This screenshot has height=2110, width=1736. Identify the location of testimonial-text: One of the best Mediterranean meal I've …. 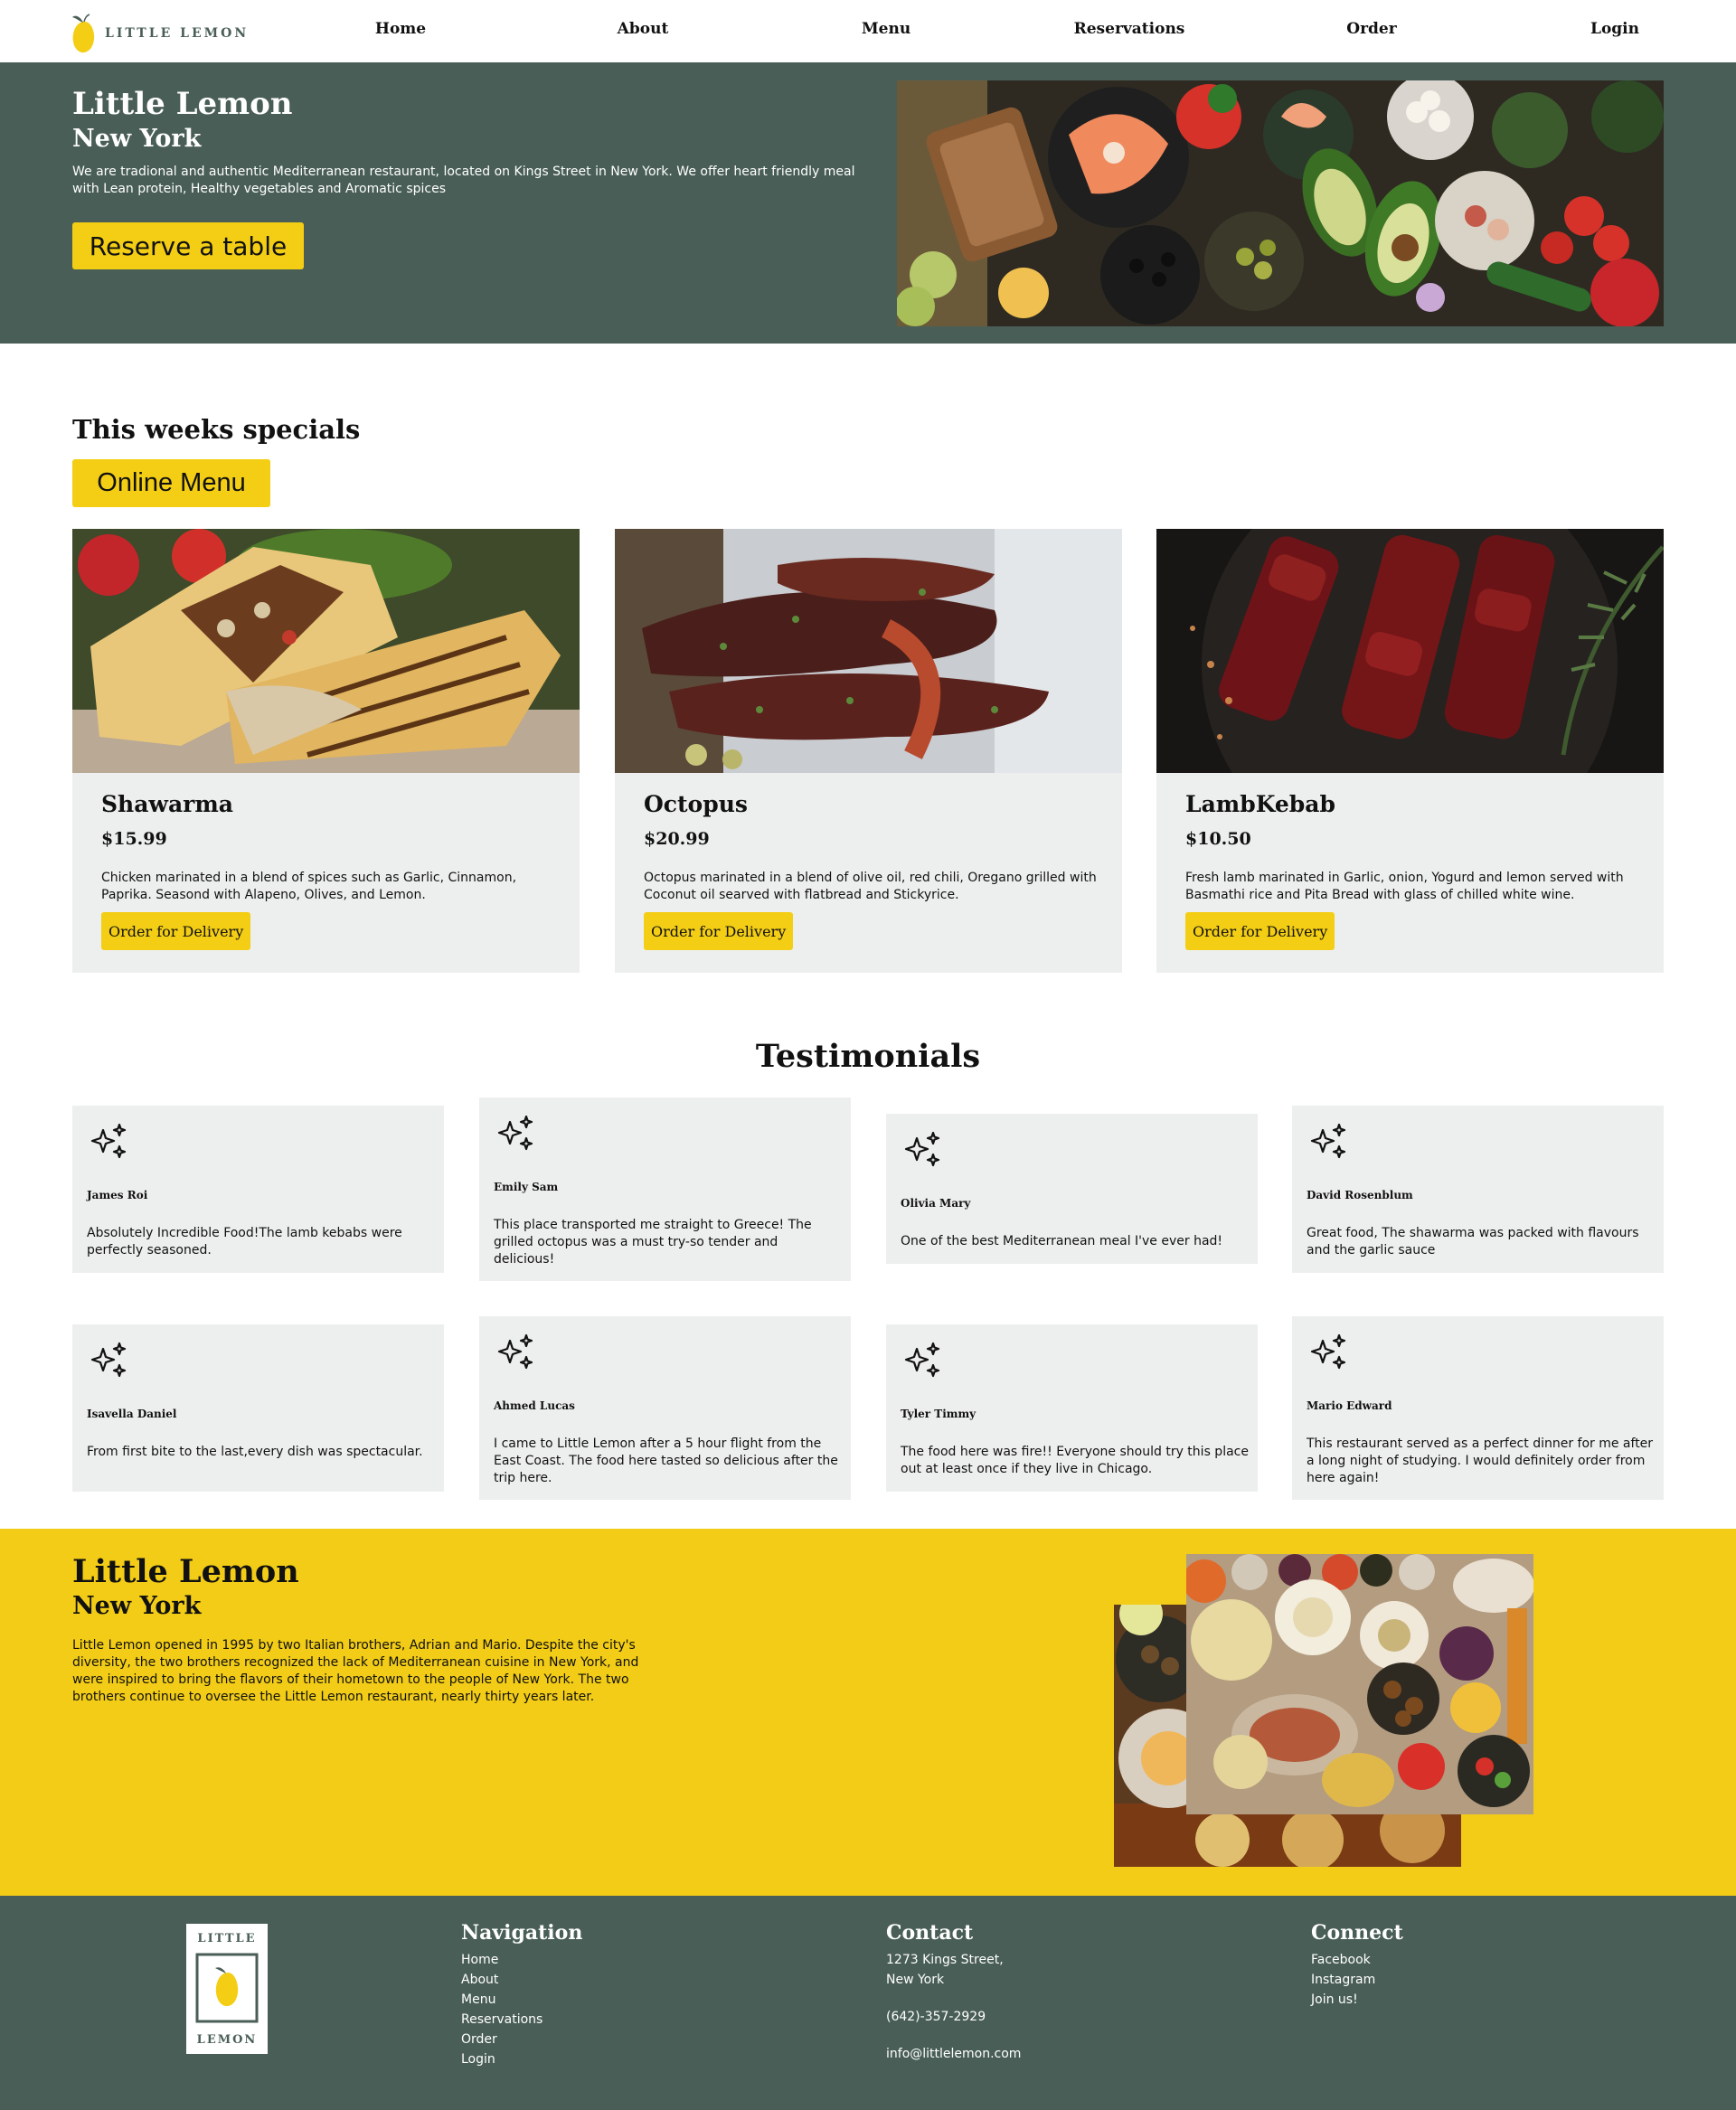
(1062, 1241).